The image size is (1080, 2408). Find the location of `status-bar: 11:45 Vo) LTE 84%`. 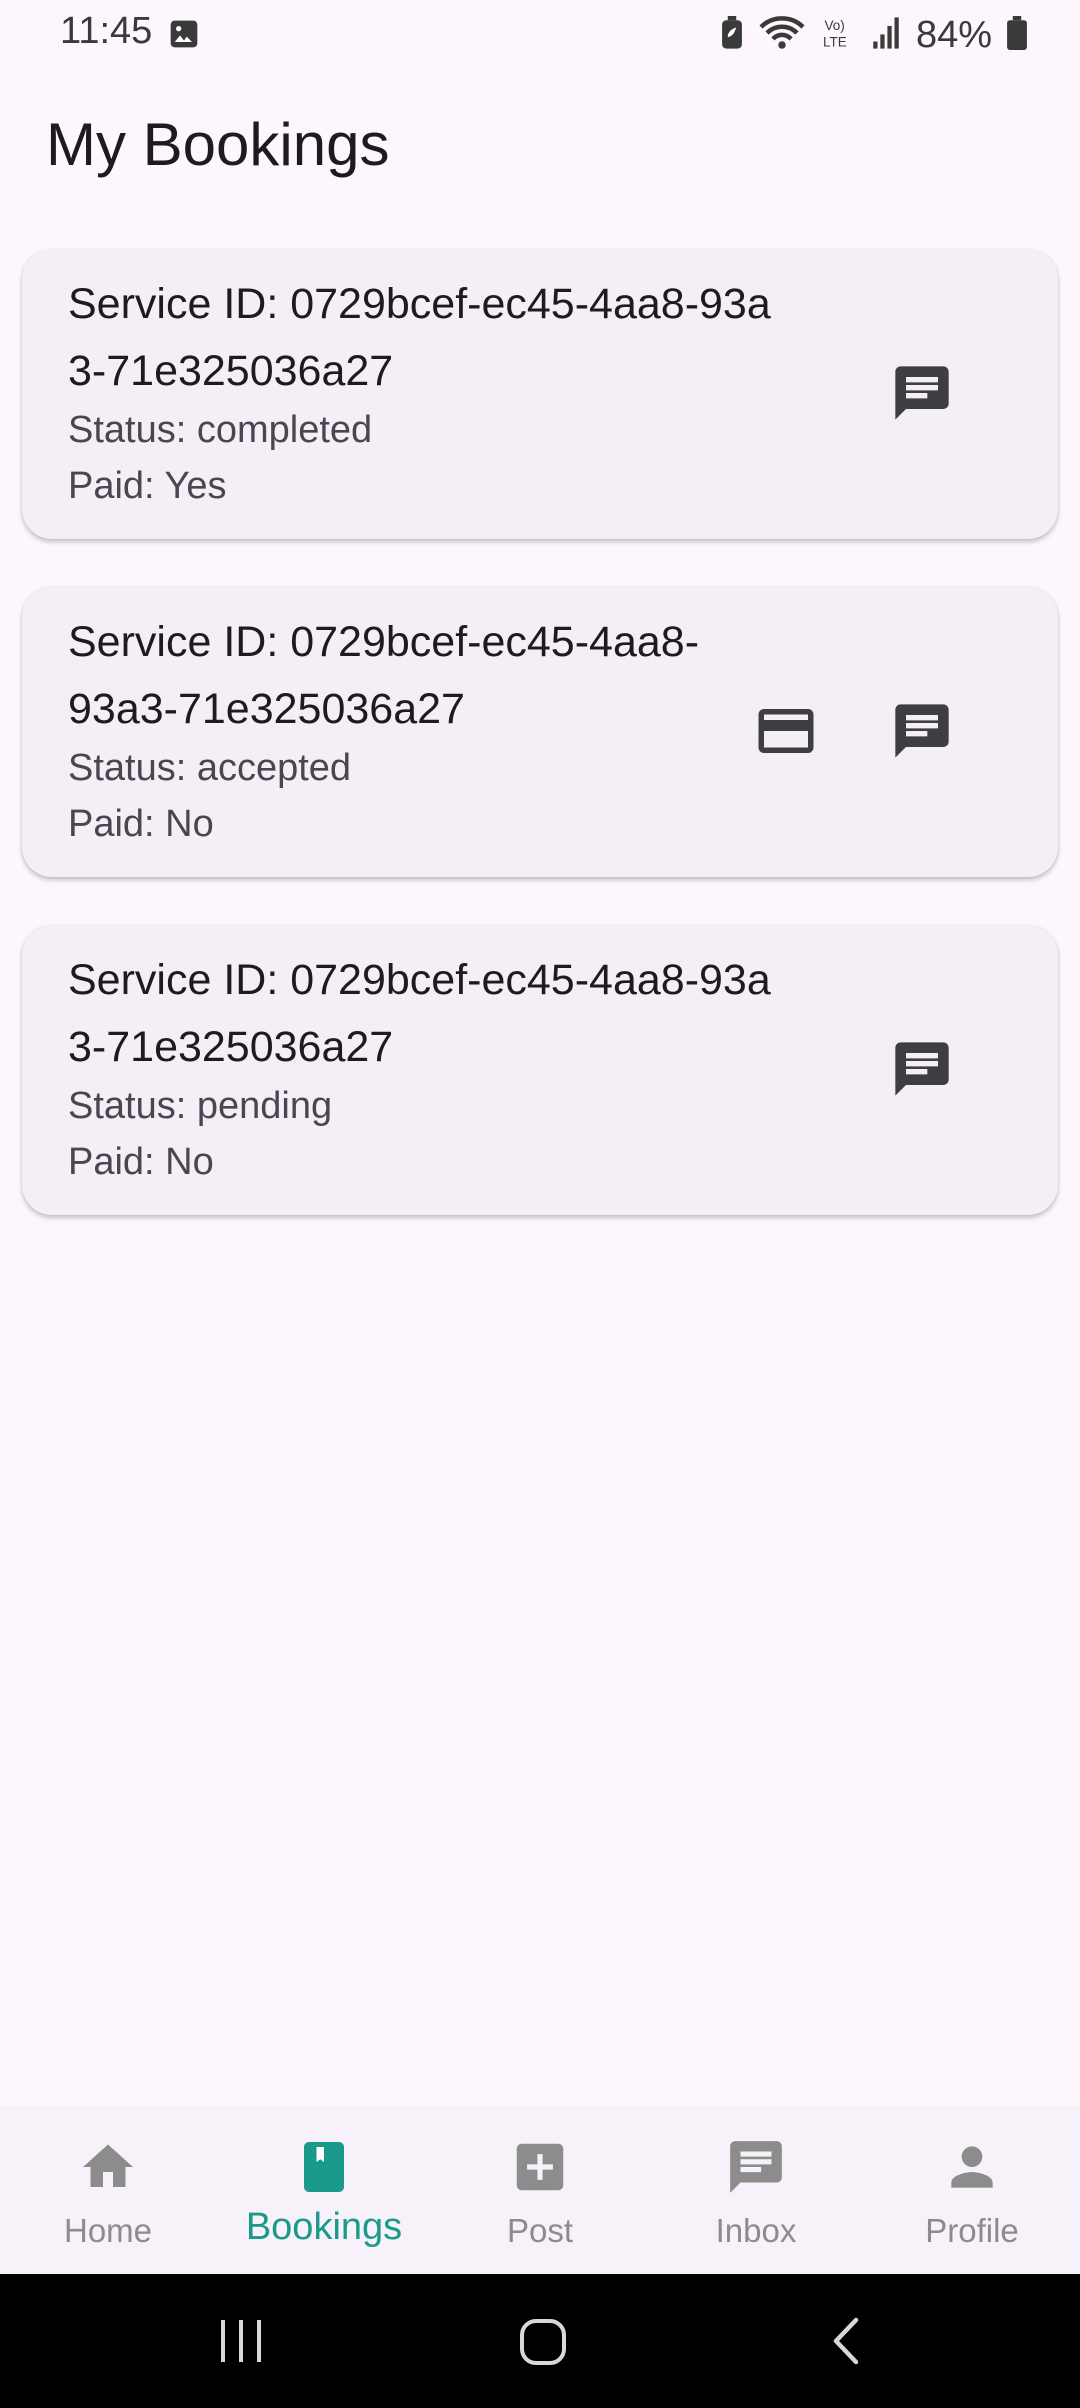

status-bar: 11:45 Vo) LTE 84% is located at coordinates (540, 35).